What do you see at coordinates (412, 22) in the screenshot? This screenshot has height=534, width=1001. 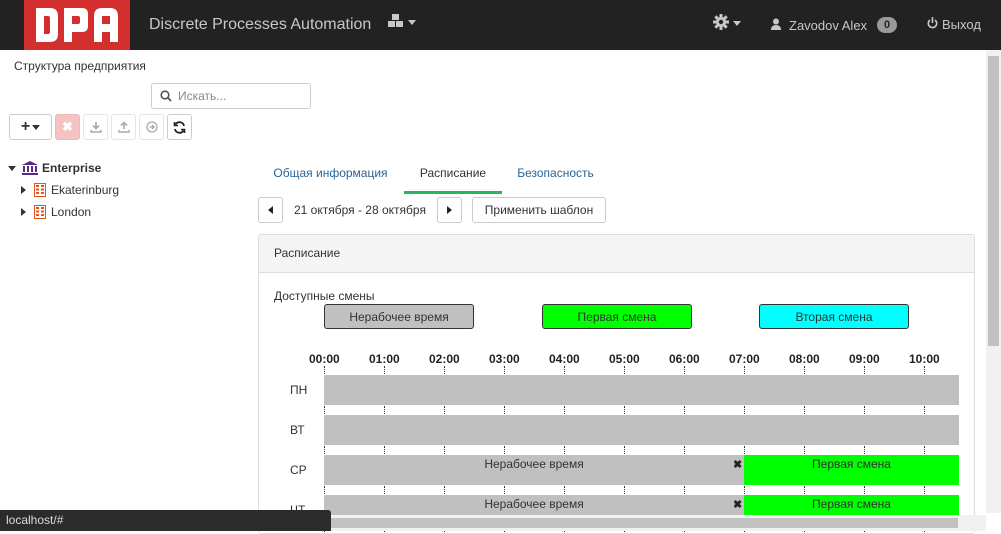 I see `chevron-down-icon` at bounding box center [412, 22].